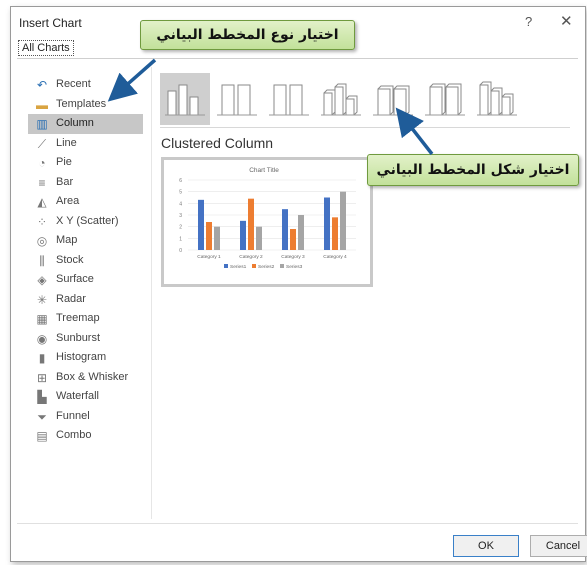  I want to click on sidebar-item-label: X Y (Scatter), so click(87, 220).